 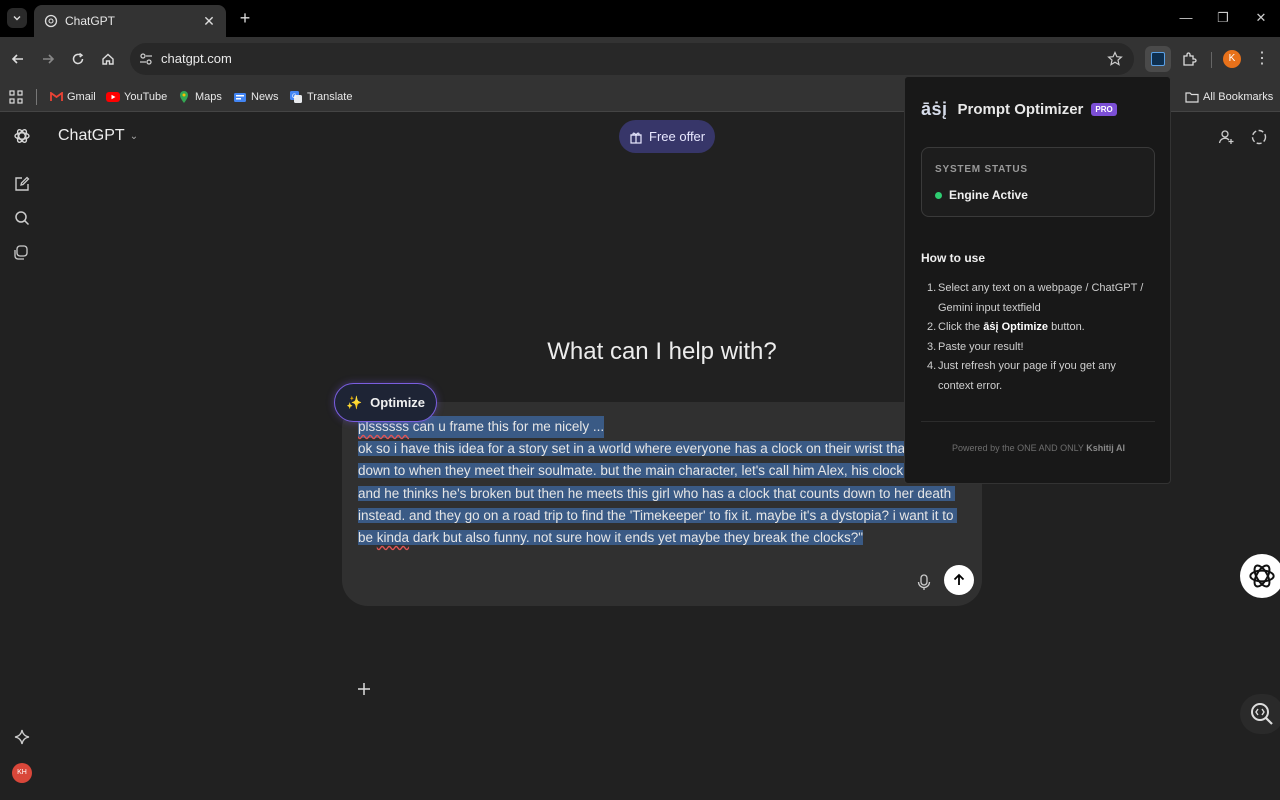 I want to click on optimize-button: ✨ Optimize, so click(x=385, y=402).